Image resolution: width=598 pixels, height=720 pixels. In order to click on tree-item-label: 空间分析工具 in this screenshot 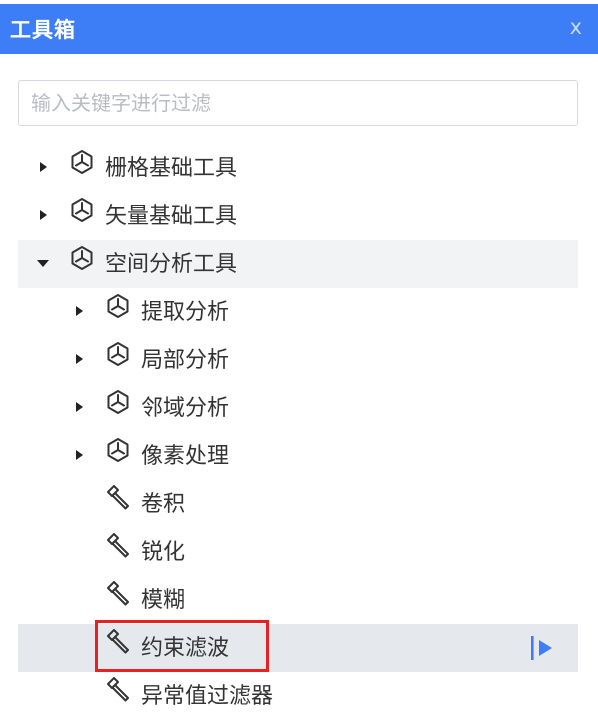, I will do `click(171, 264)`.